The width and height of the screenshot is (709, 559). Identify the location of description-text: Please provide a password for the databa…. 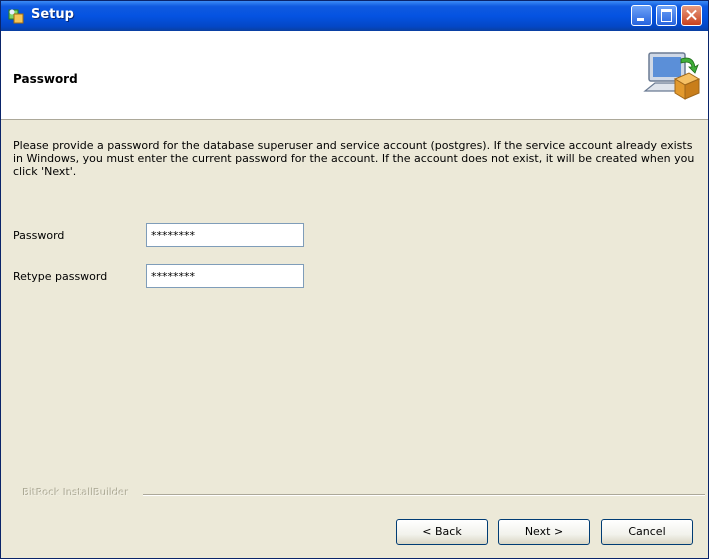
(354, 158).